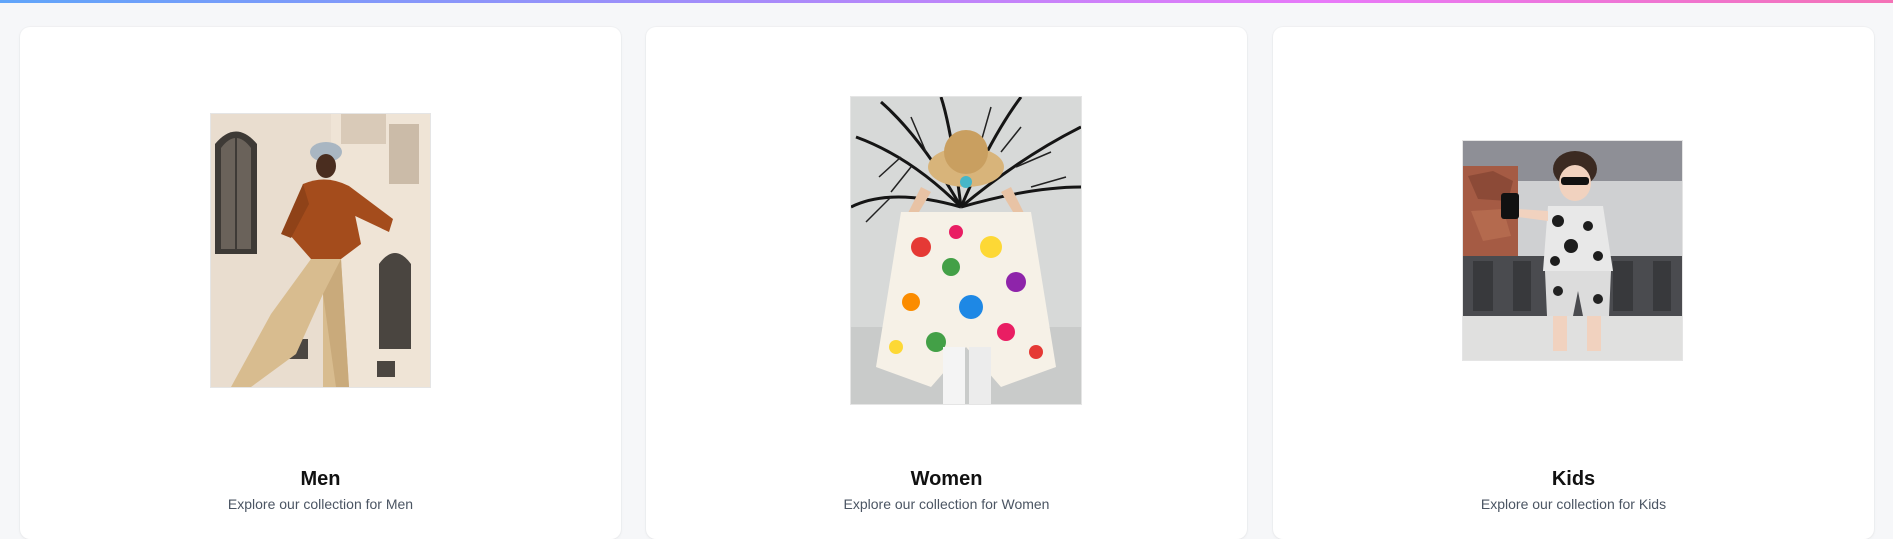 The height and width of the screenshot is (539, 1893). What do you see at coordinates (1573, 479) in the screenshot?
I see `card-title: Kids` at bounding box center [1573, 479].